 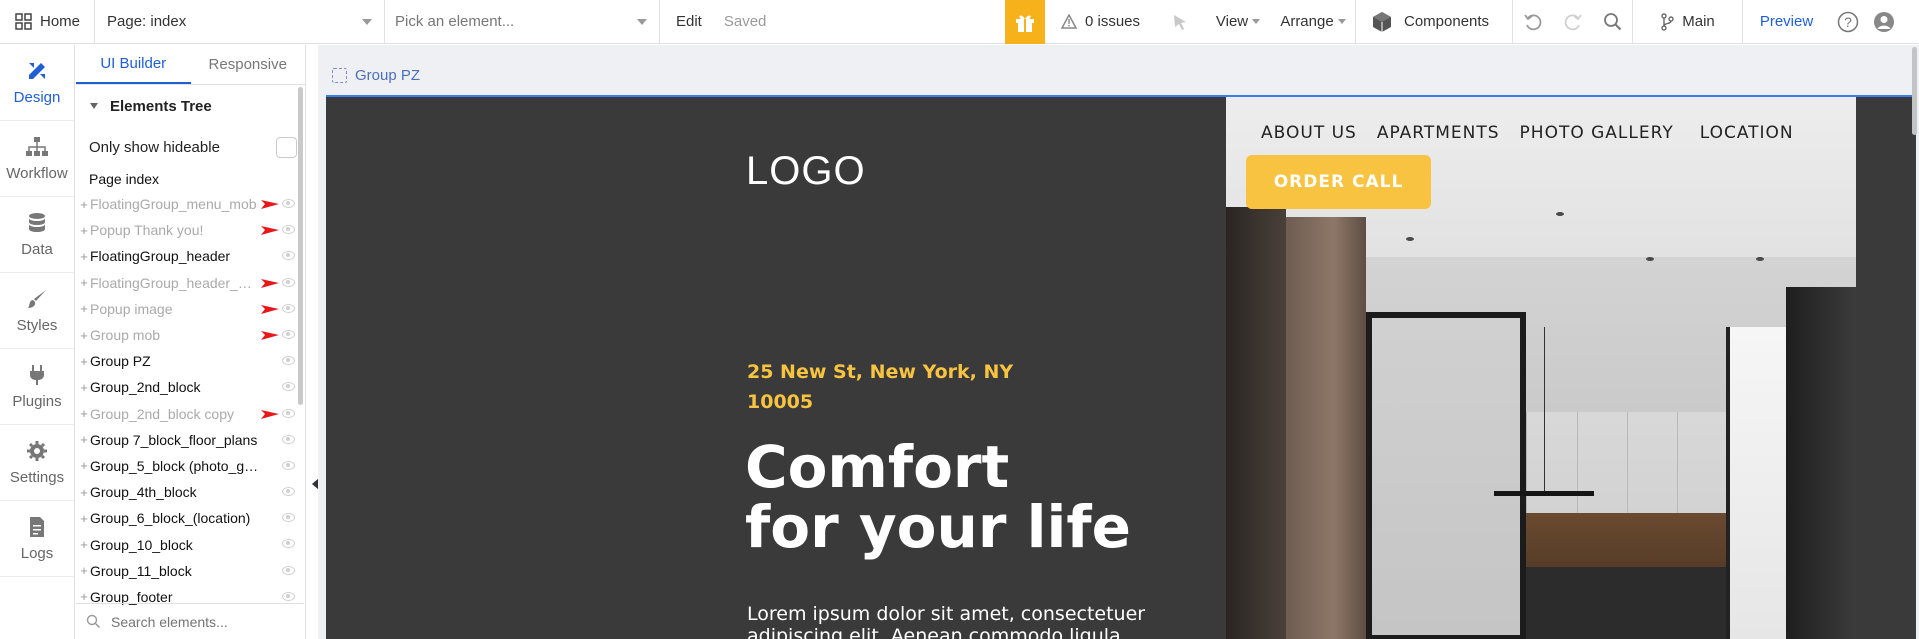 What do you see at coordinates (190, 179) in the screenshot?
I see `tree-page-index: Page index` at bounding box center [190, 179].